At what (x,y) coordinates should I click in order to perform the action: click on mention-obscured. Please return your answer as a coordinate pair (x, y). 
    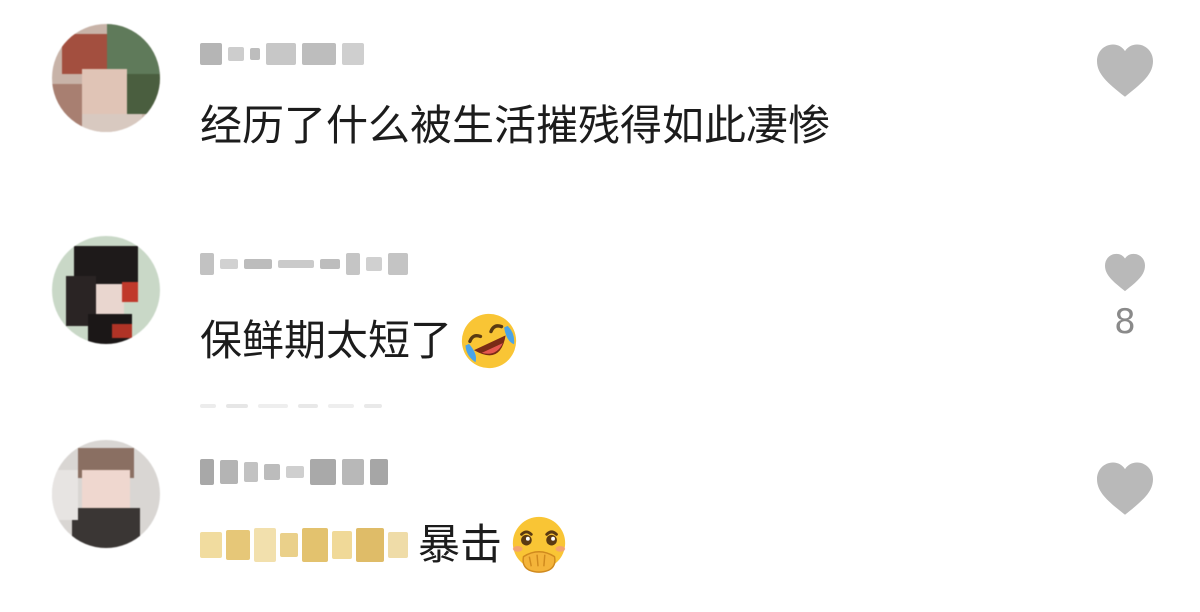
    Looking at the image, I should click on (304, 545).